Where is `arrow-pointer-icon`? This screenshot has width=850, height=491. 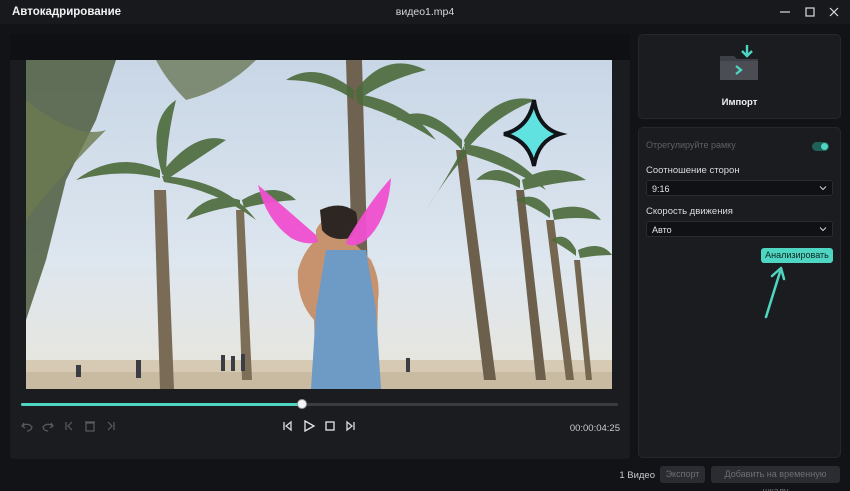
arrow-pointer-icon is located at coordinates (775, 292).